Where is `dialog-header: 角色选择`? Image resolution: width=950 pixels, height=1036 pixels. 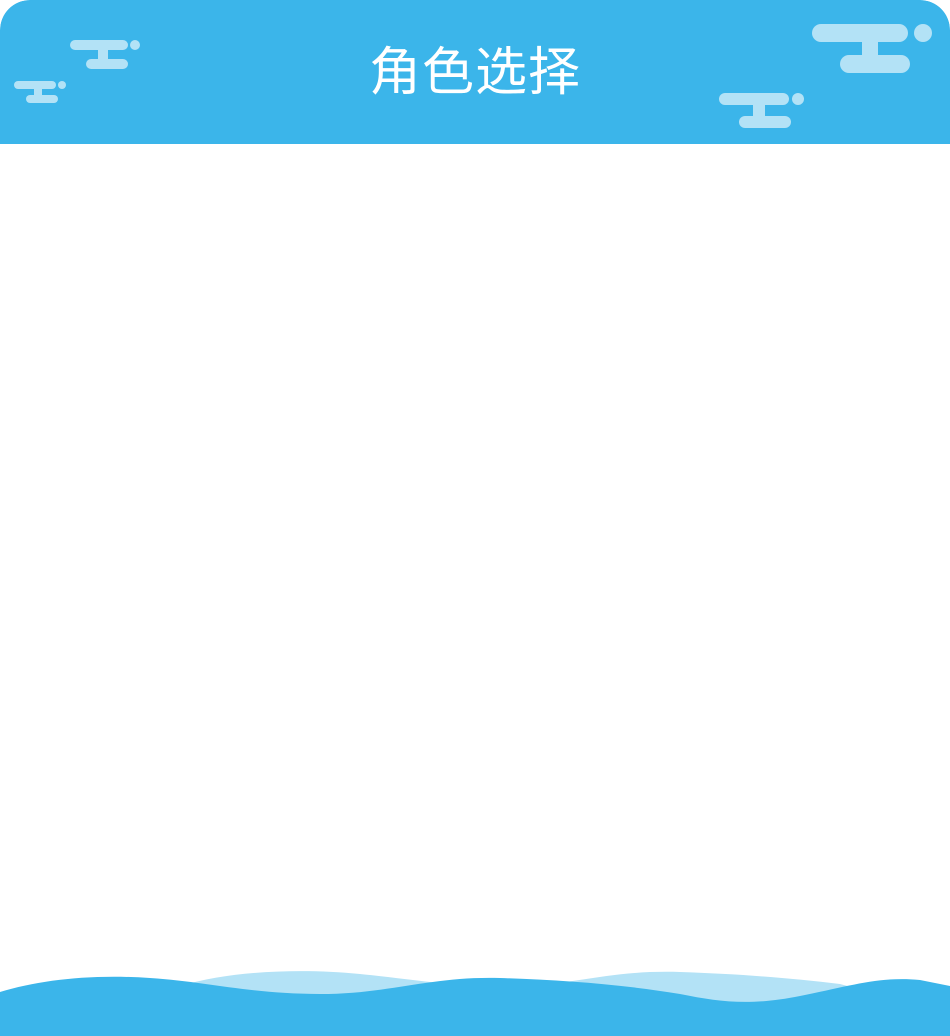
dialog-header: 角色选择 is located at coordinates (475, 72).